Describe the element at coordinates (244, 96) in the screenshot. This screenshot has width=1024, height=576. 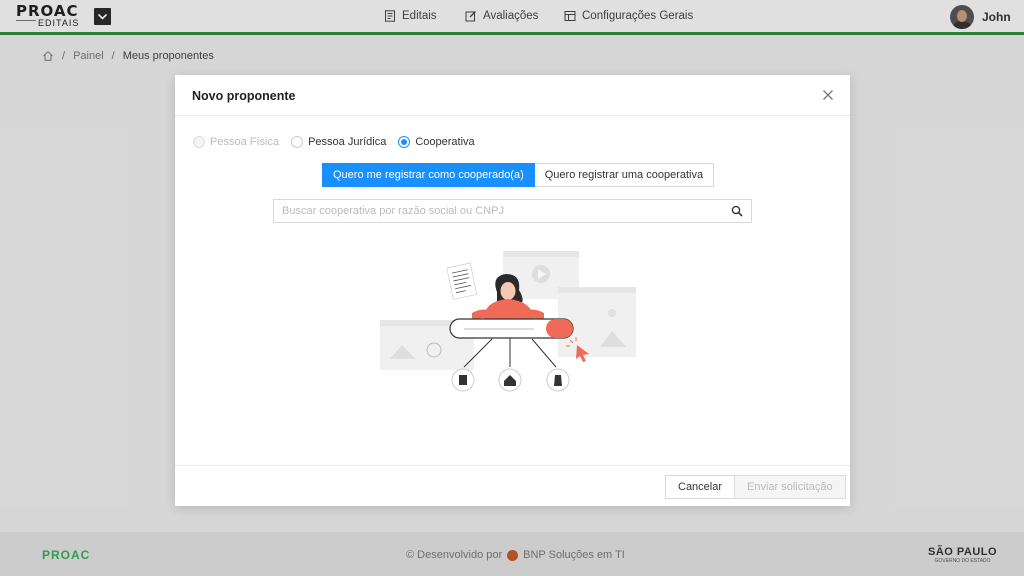
I see `modal-title: Novo proponente` at that location.